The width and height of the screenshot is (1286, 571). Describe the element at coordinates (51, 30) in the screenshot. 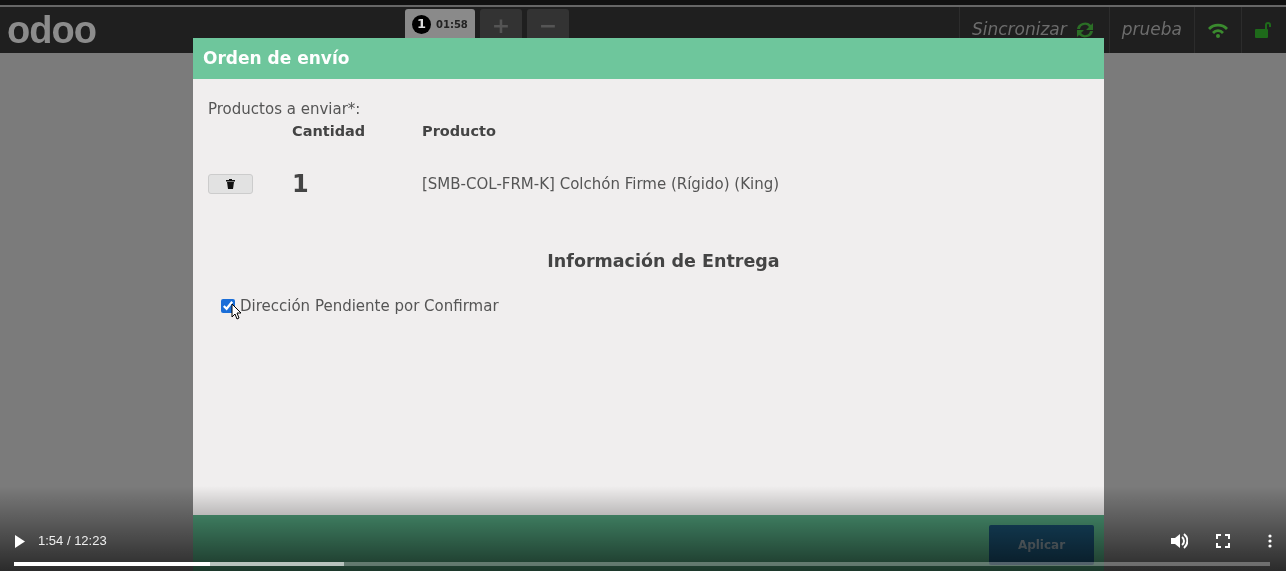

I see `logo: odoo` at that location.